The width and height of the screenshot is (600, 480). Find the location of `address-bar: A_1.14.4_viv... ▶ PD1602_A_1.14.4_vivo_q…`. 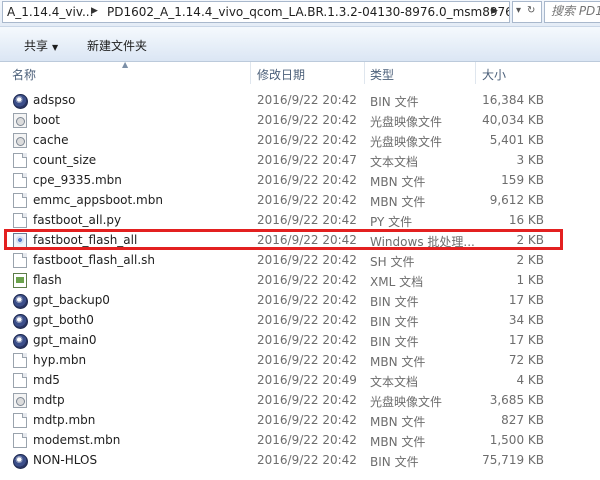

address-bar: A_1.14.4_viv... ▶ PD1602_A_1.14.4_vivo_q… is located at coordinates (256, 12).